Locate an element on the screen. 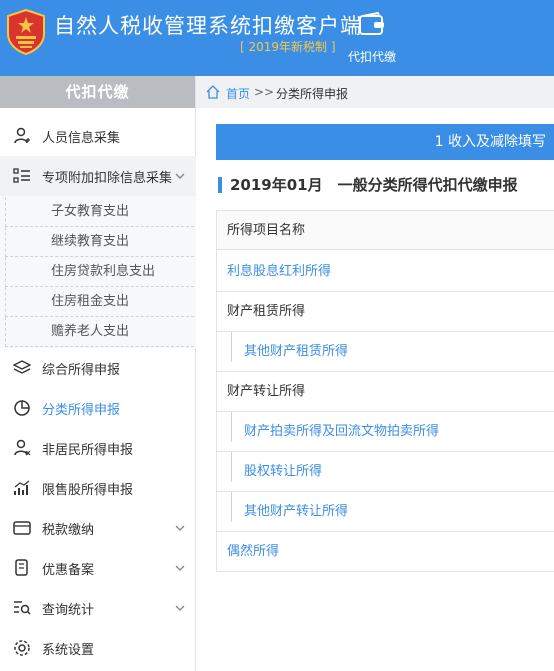  sidebar-item-comprehensive-income: 综合所得申报 is located at coordinates (98, 368).